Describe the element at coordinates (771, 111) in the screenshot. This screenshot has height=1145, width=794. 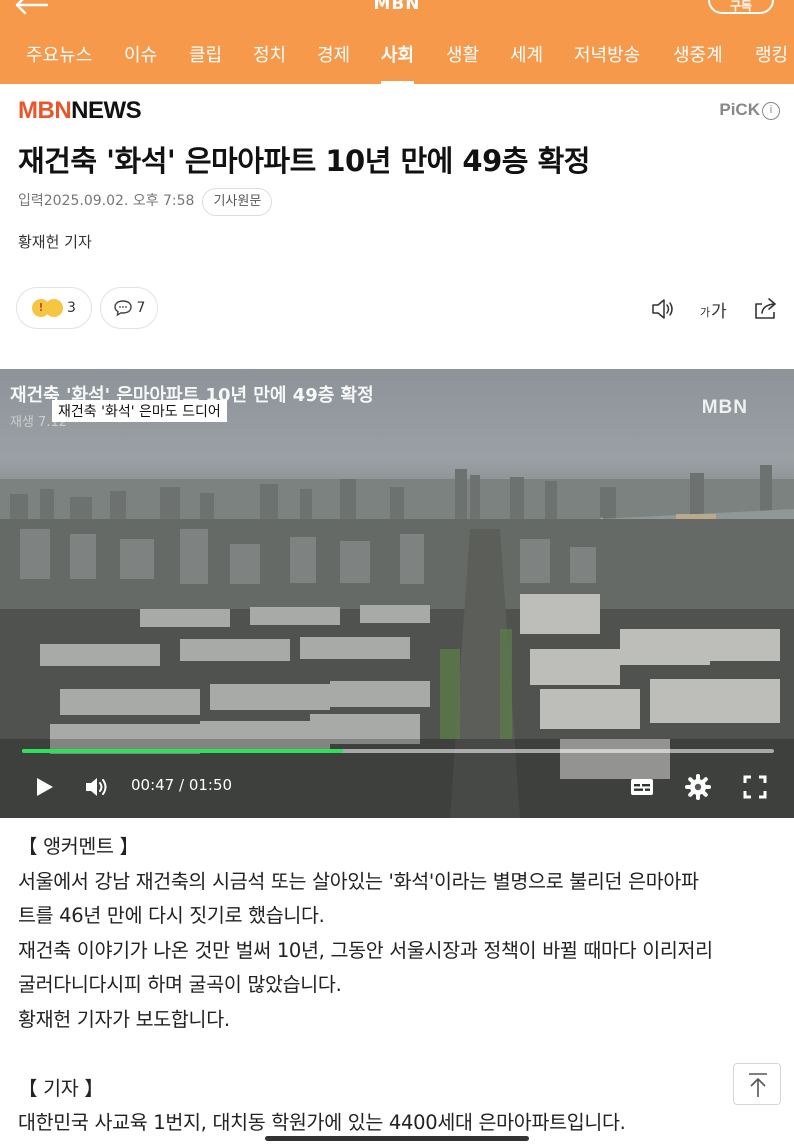
I see `info-icon: i` at that location.